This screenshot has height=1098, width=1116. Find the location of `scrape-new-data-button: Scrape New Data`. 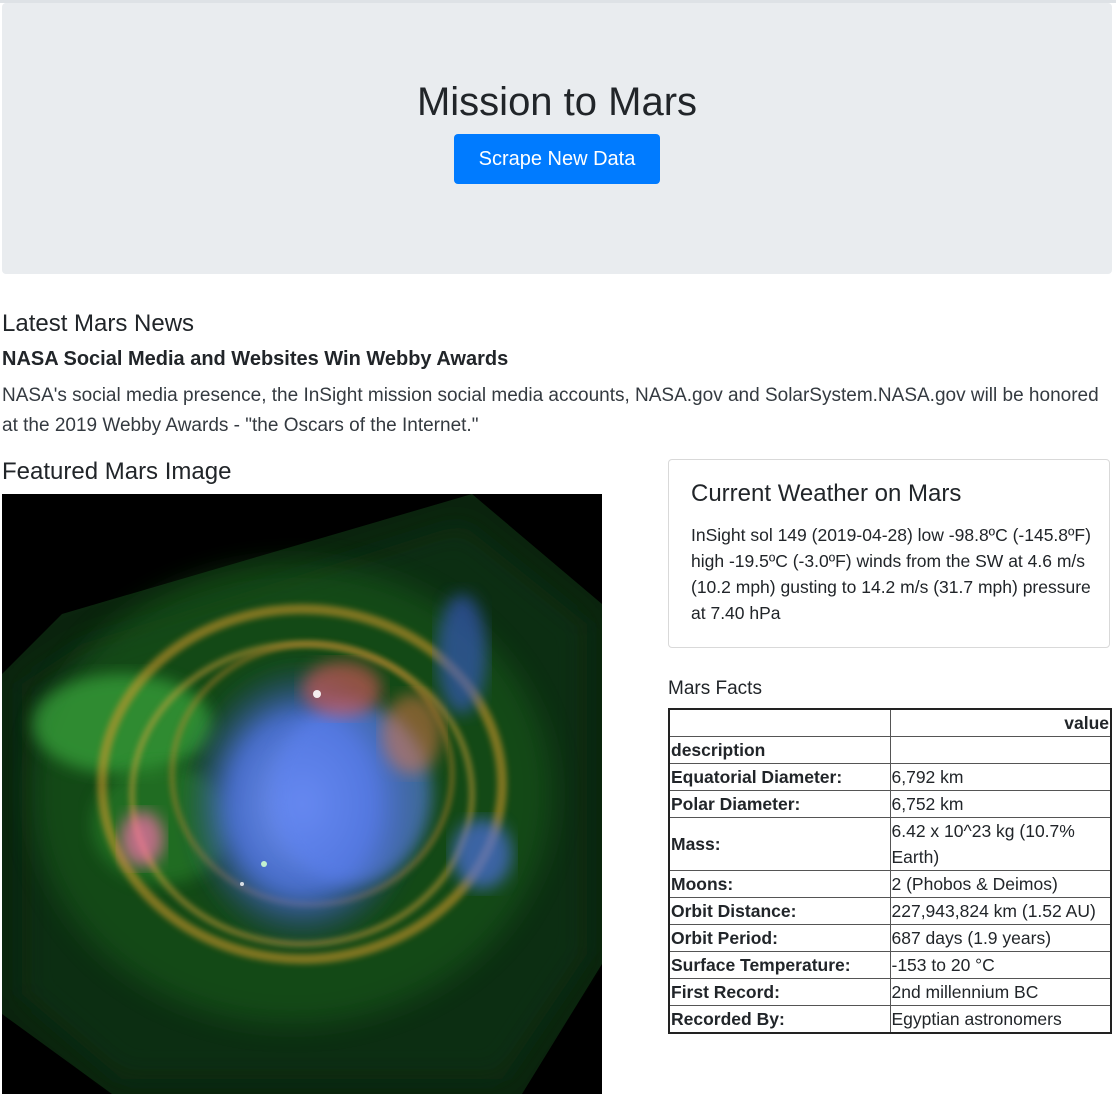

scrape-new-data-button: Scrape New Data is located at coordinates (557, 159).